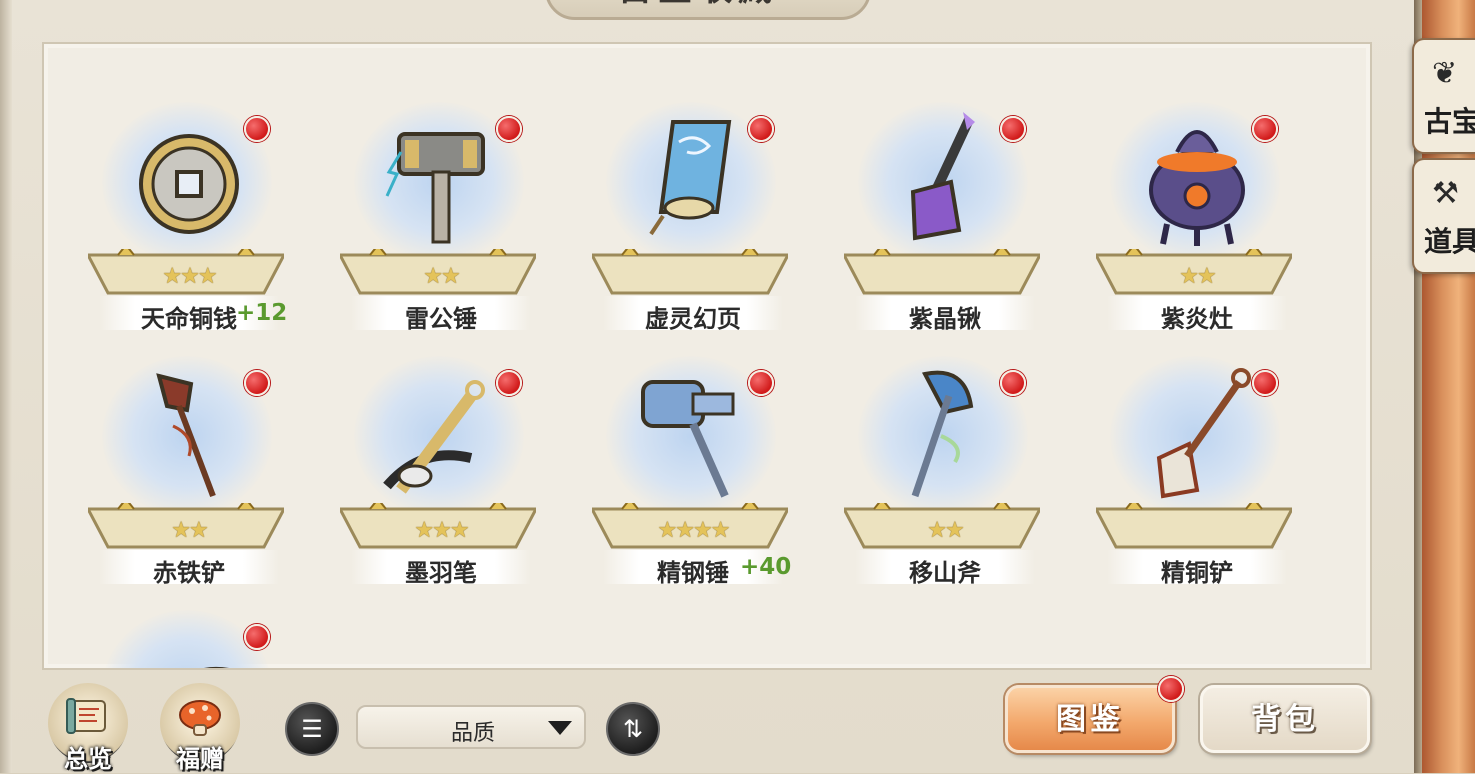  Describe the element at coordinates (189, 625) in the screenshot. I see `collection-item` at that location.